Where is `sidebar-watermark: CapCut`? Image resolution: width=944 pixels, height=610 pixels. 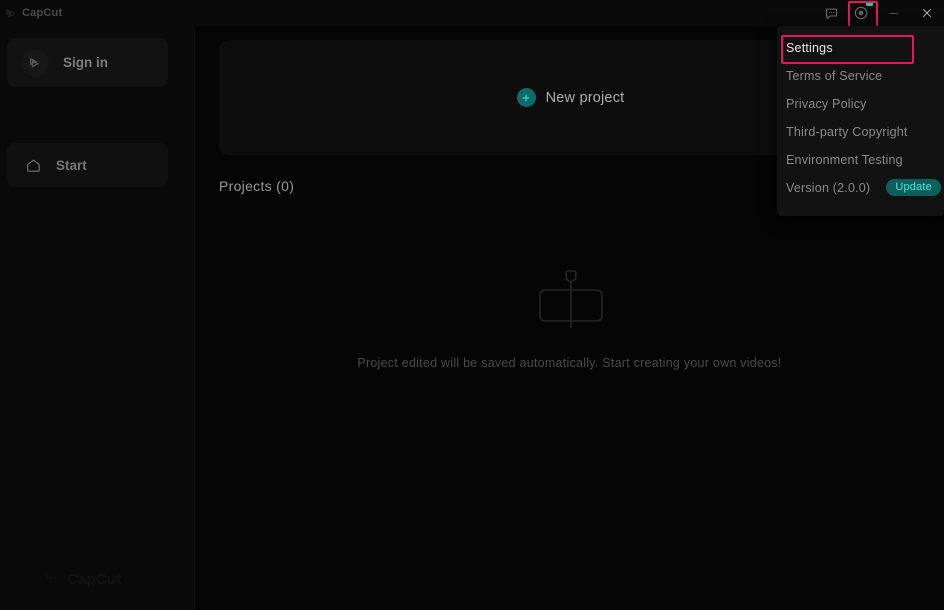
sidebar-watermark: CapCut is located at coordinates (83, 579).